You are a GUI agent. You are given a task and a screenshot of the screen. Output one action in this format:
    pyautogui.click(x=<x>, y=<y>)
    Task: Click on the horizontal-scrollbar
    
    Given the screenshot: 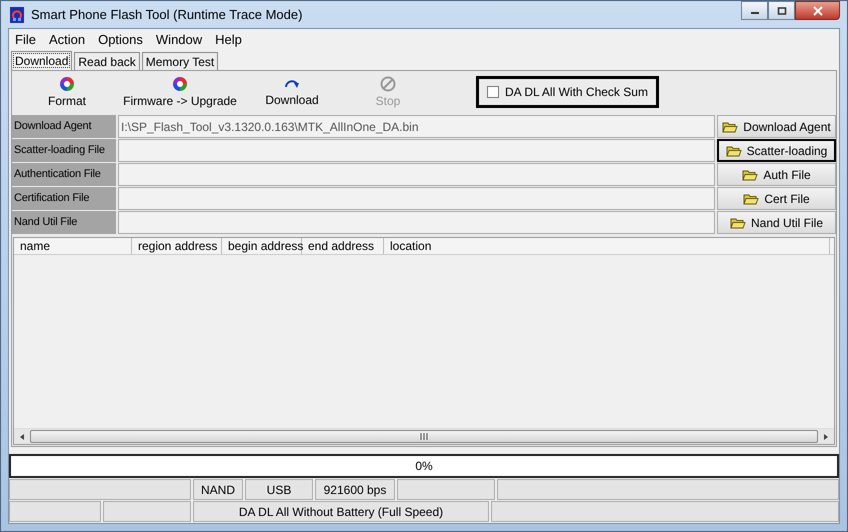 What is the action you would take?
    pyautogui.click(x=424, y=436)
    